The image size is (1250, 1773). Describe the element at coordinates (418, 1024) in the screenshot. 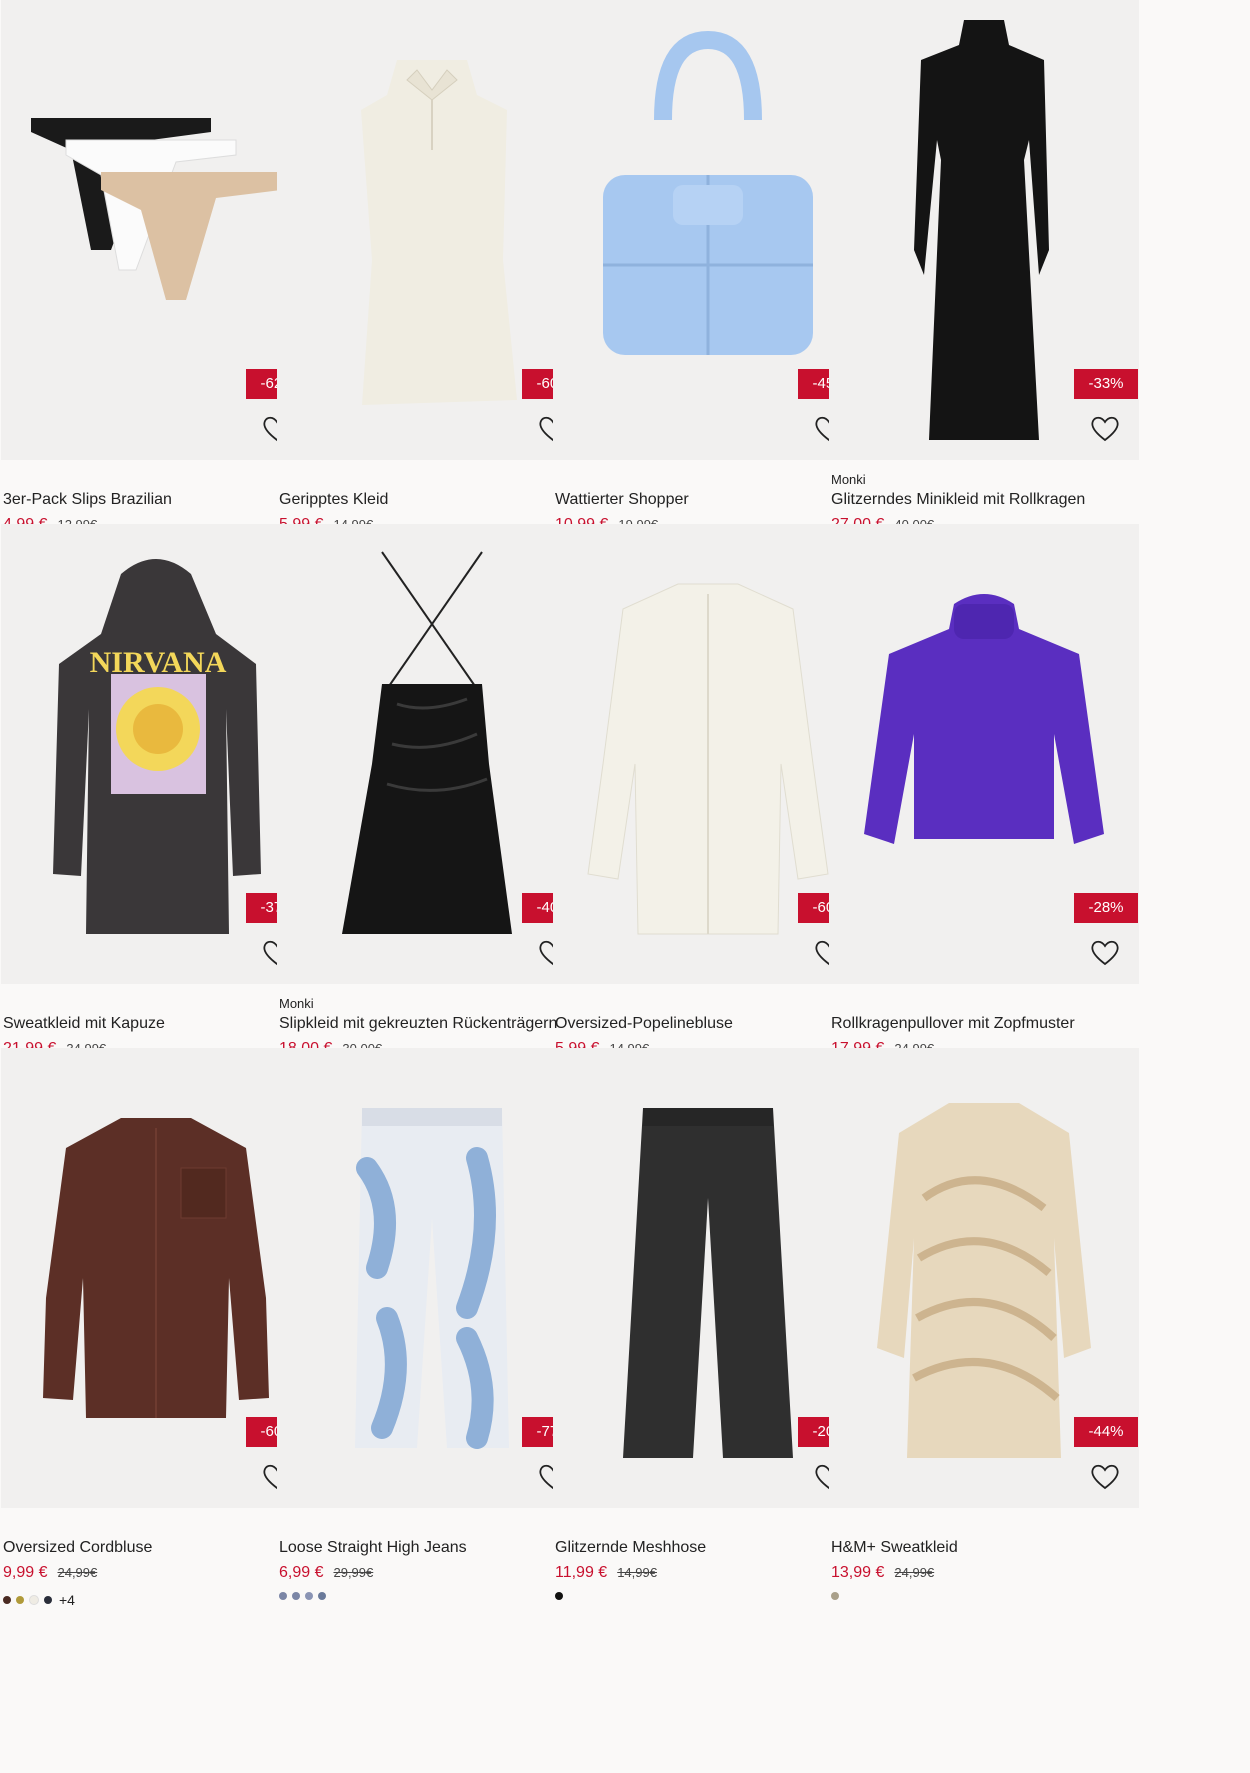

I see `product-title: Slipkleid mit gekreuzten Rückenträgern` at that location.